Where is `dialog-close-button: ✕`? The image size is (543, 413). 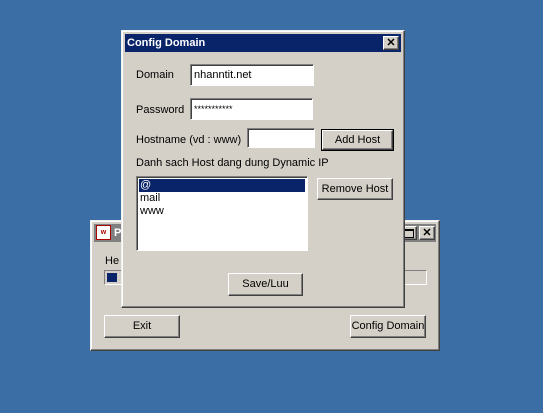
dialog-close-button: ✕ is located at coordinates (391, 43).